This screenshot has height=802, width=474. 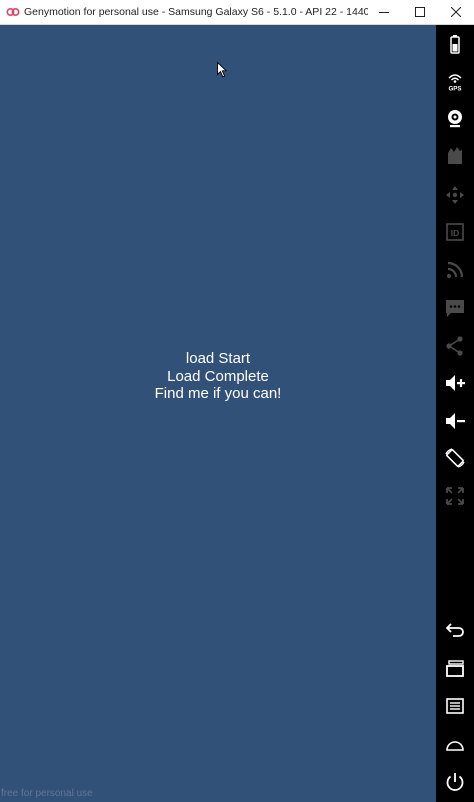 I want to click on close-button, so click(x=456, y=12).